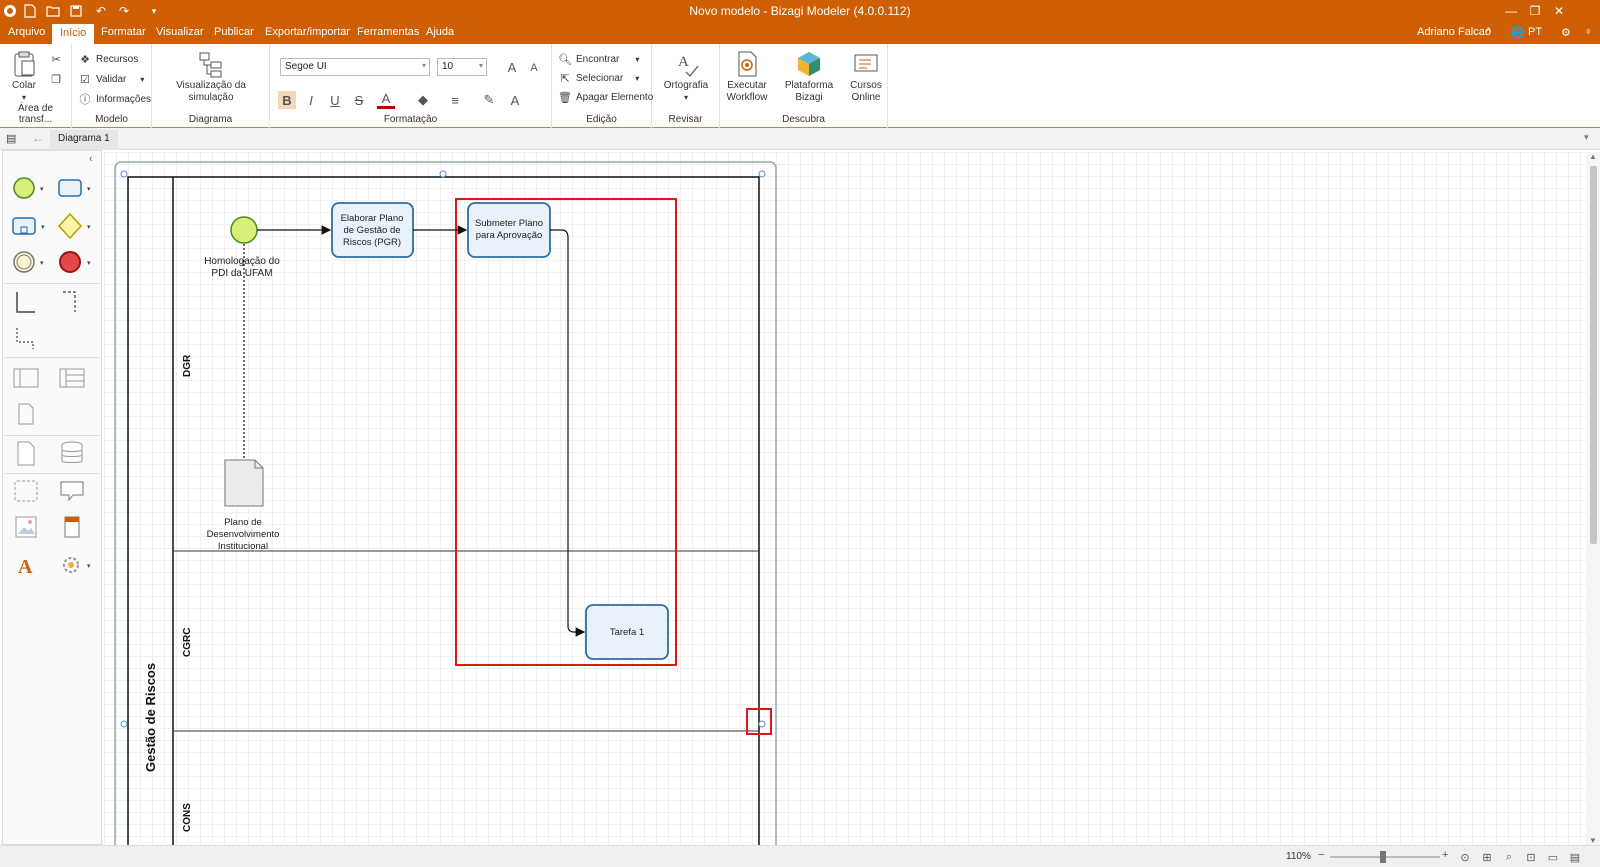  I want to click on spelling-dropdown-icon: ▾, so click(686, 98).